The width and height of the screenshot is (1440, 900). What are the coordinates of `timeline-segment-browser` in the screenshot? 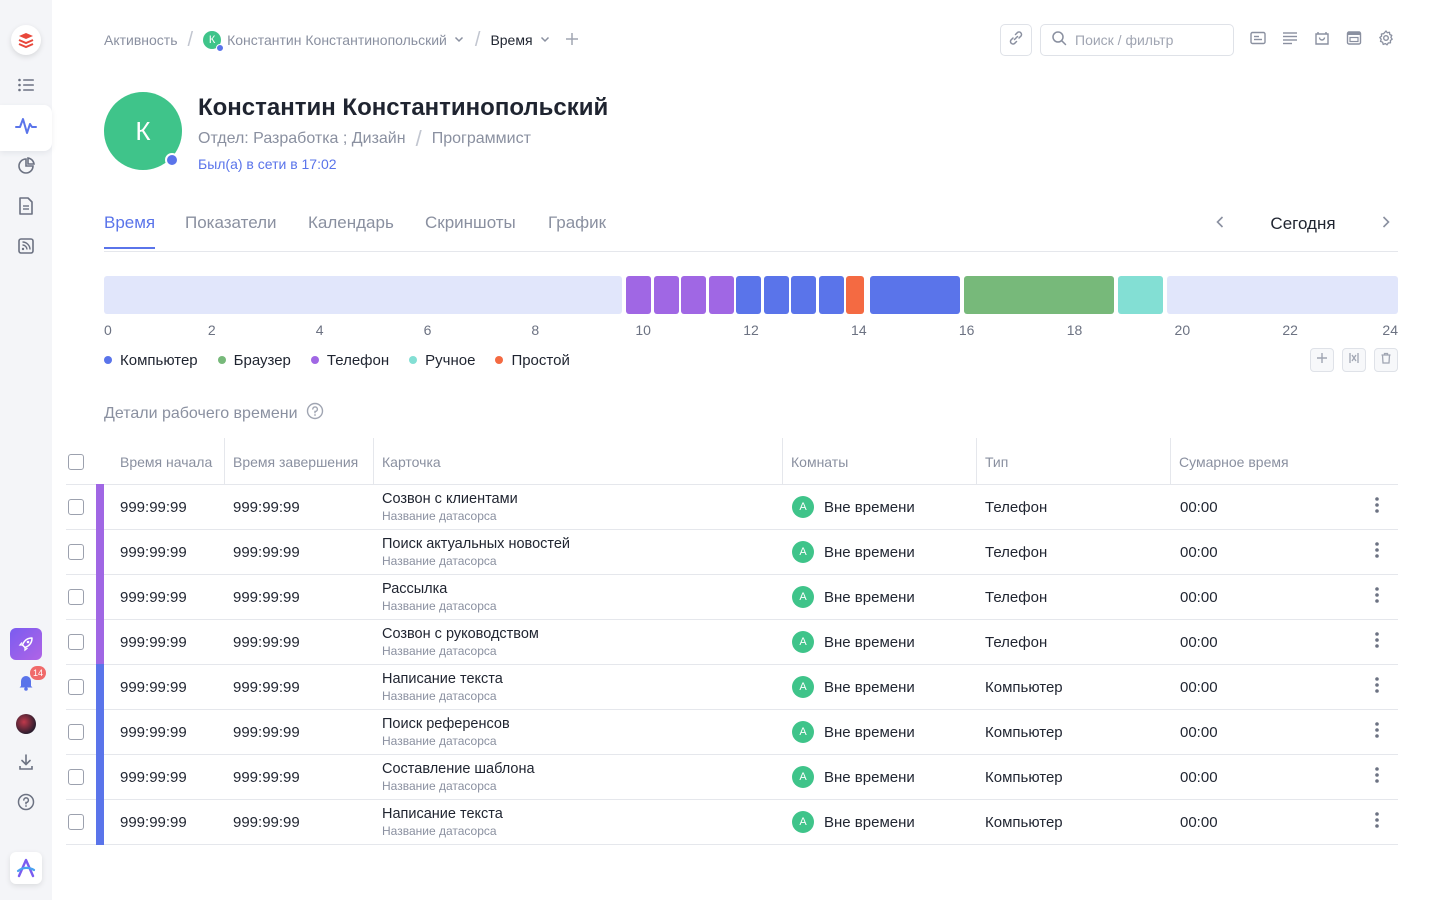 It's located at (1039, 295).